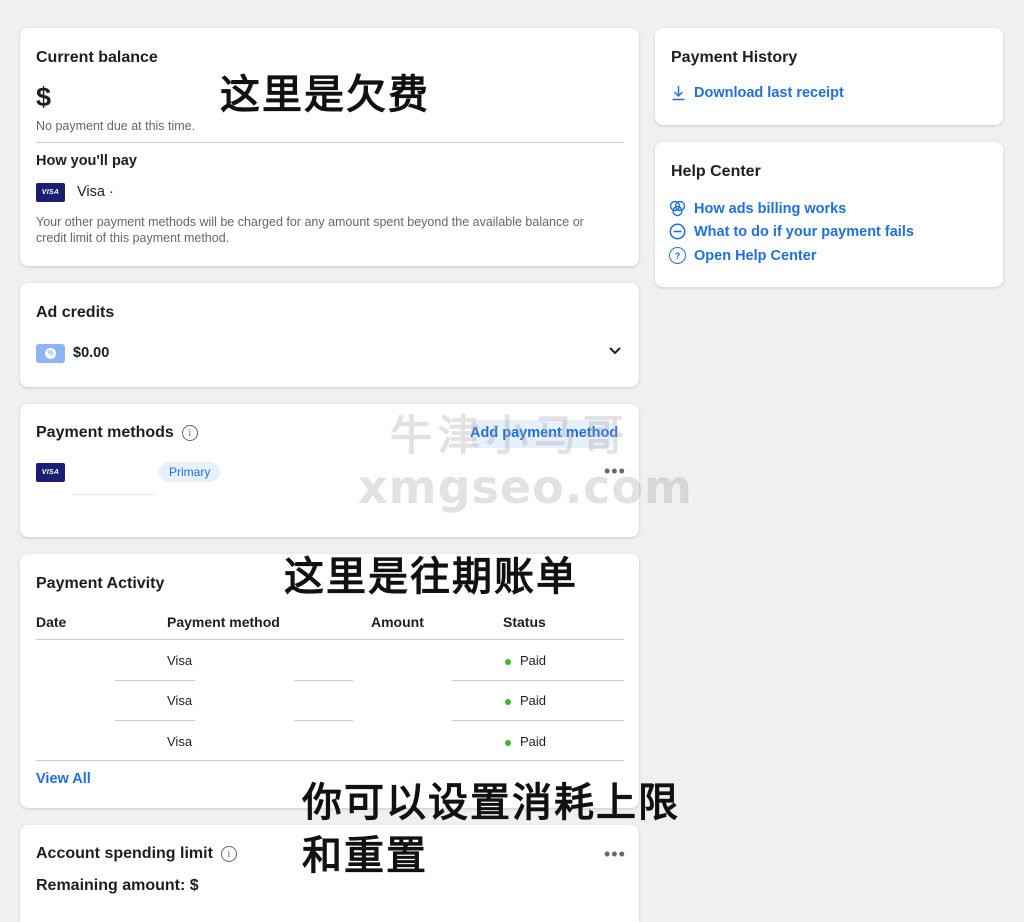 This screenshot has width=1024, height=922. I want to click on view-all-link: View All, so click(63, 779).